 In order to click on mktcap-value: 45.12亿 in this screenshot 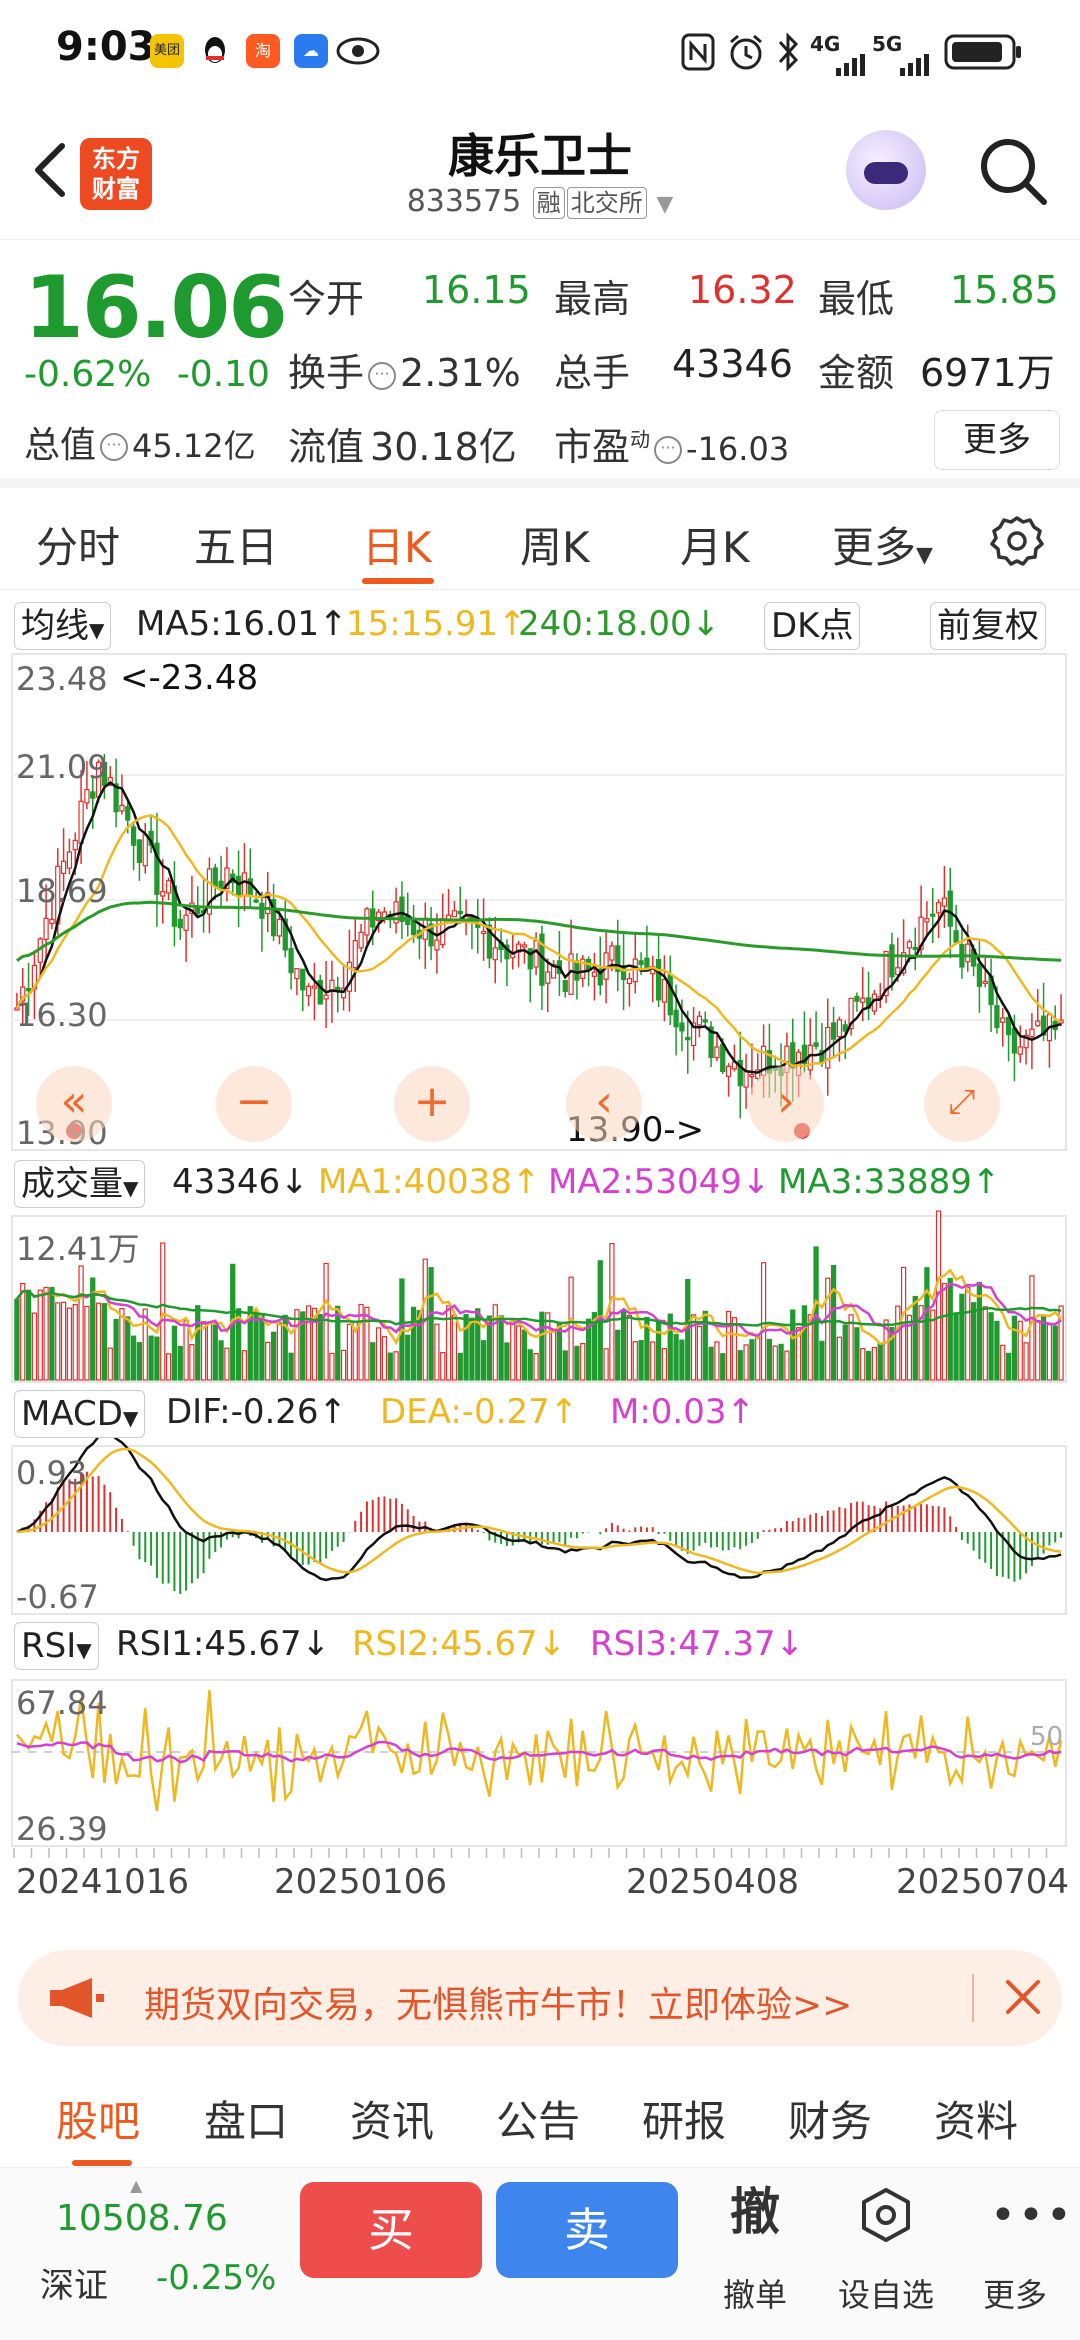, I will do `click(194, 446)`.